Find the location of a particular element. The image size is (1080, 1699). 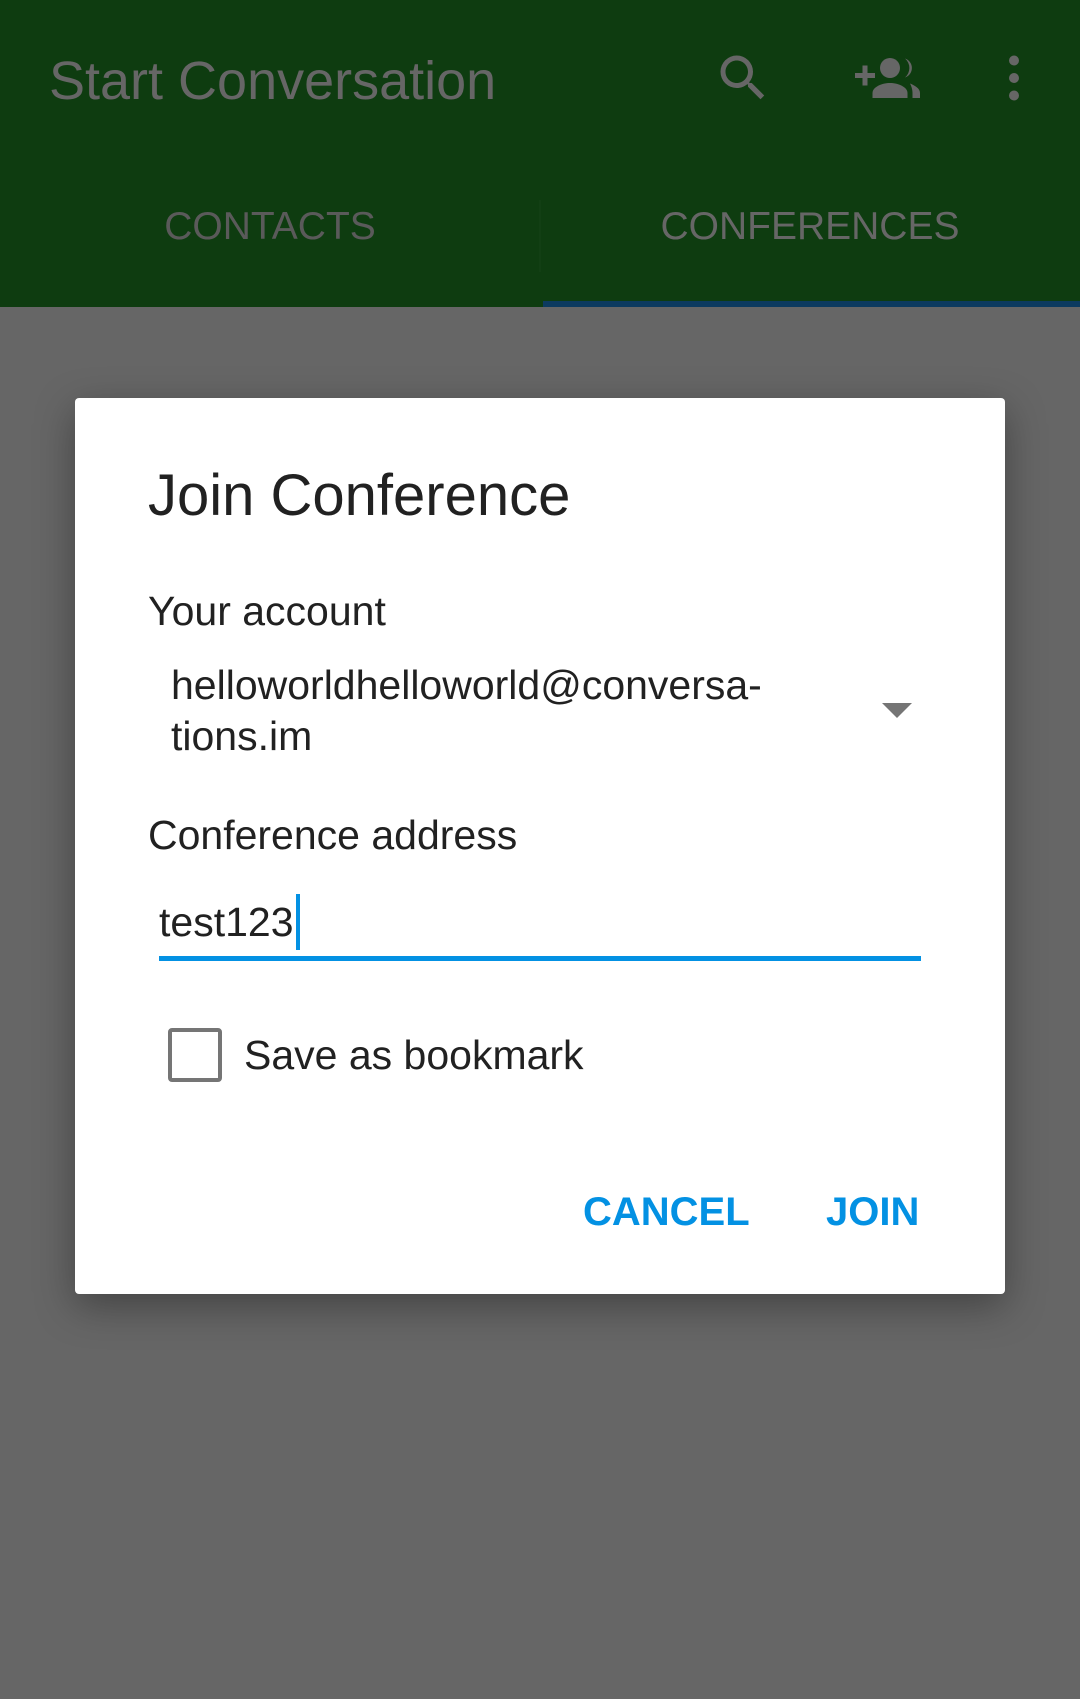

bookmark-checkbox is located at coordinates (195, 1055).